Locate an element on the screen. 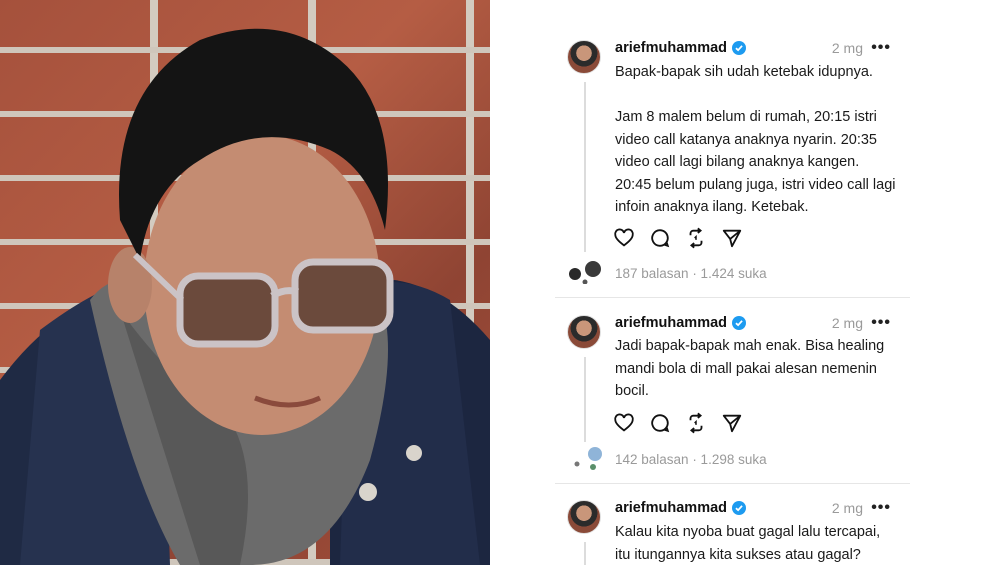 Image resolution: width=1000 pixels, height=565 pixels. post-stats: 187 balasan · 1.424 suka is located at coordinates (691, 273).